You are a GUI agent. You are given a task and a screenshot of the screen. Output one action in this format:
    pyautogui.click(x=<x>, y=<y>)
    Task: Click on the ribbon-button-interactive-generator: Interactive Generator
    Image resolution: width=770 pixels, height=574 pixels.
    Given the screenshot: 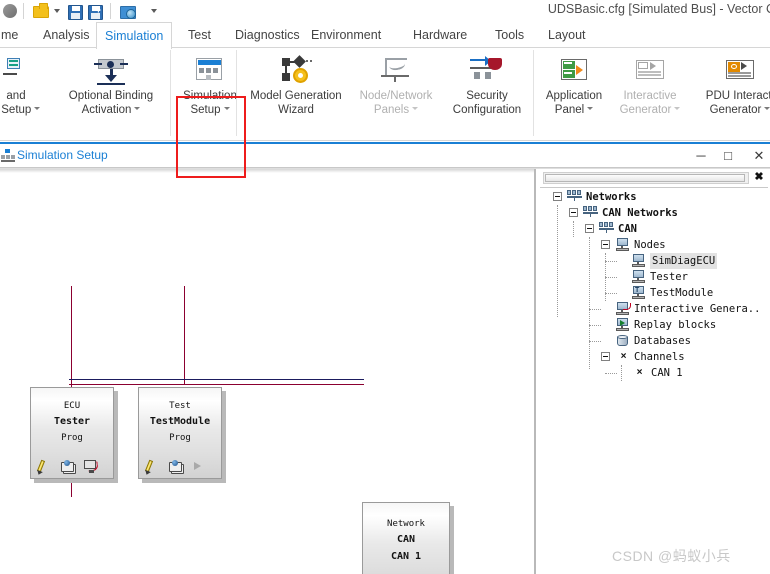 What is the action you would take?
    pyautogui.click(x=650, y=92)
    